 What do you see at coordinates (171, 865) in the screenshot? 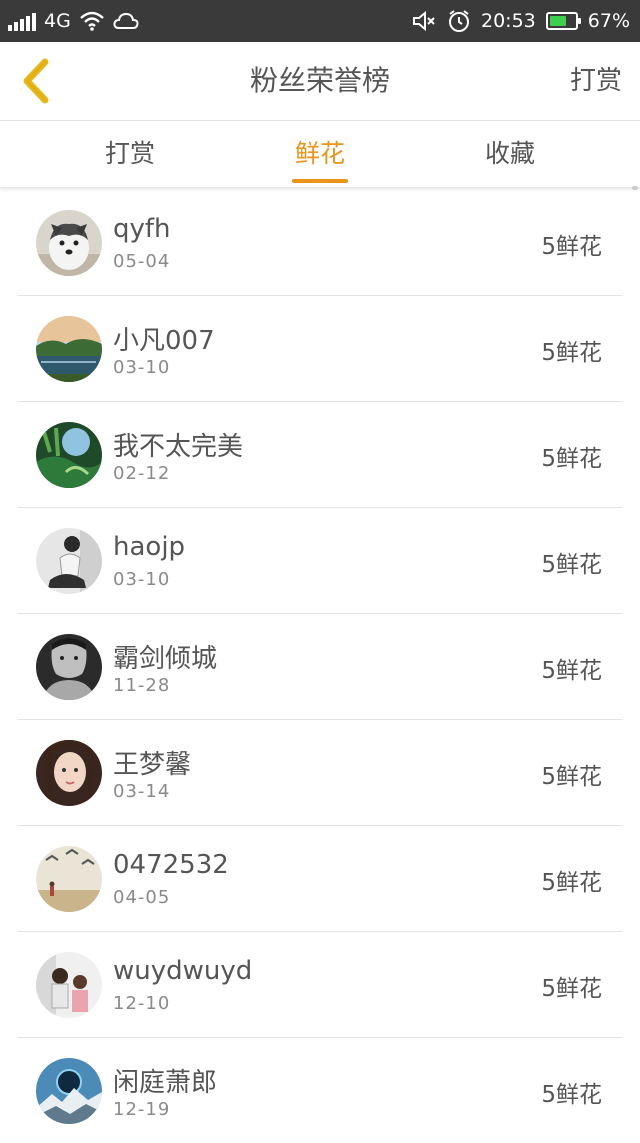
I see `fan-name: 0472532` at bounding box center [171, 865].